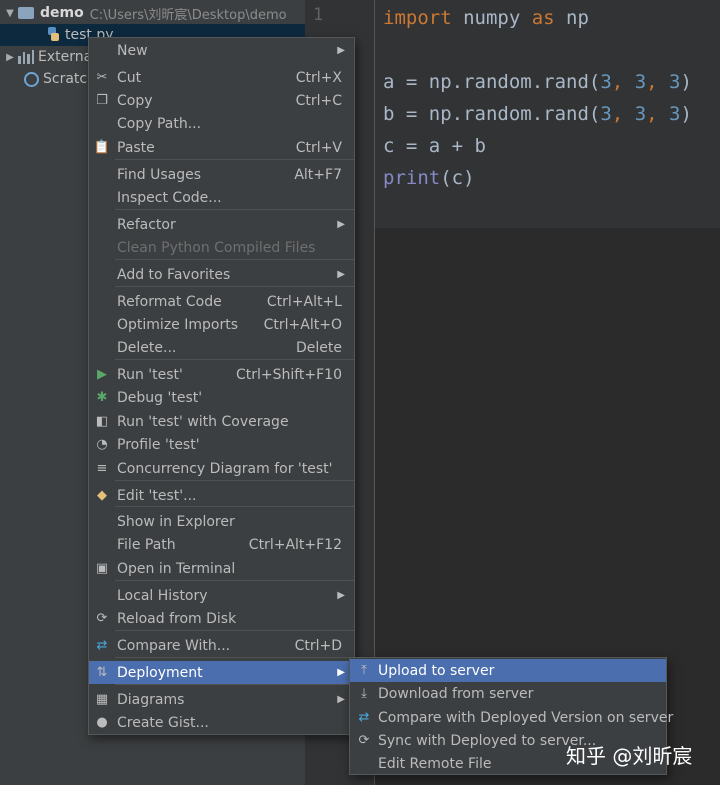  What do you see at coordinates (526, 717) in the screenshot?
I see `submenu-item-label: Compare with Deployed Version on server` at bounding box center [526, 717].